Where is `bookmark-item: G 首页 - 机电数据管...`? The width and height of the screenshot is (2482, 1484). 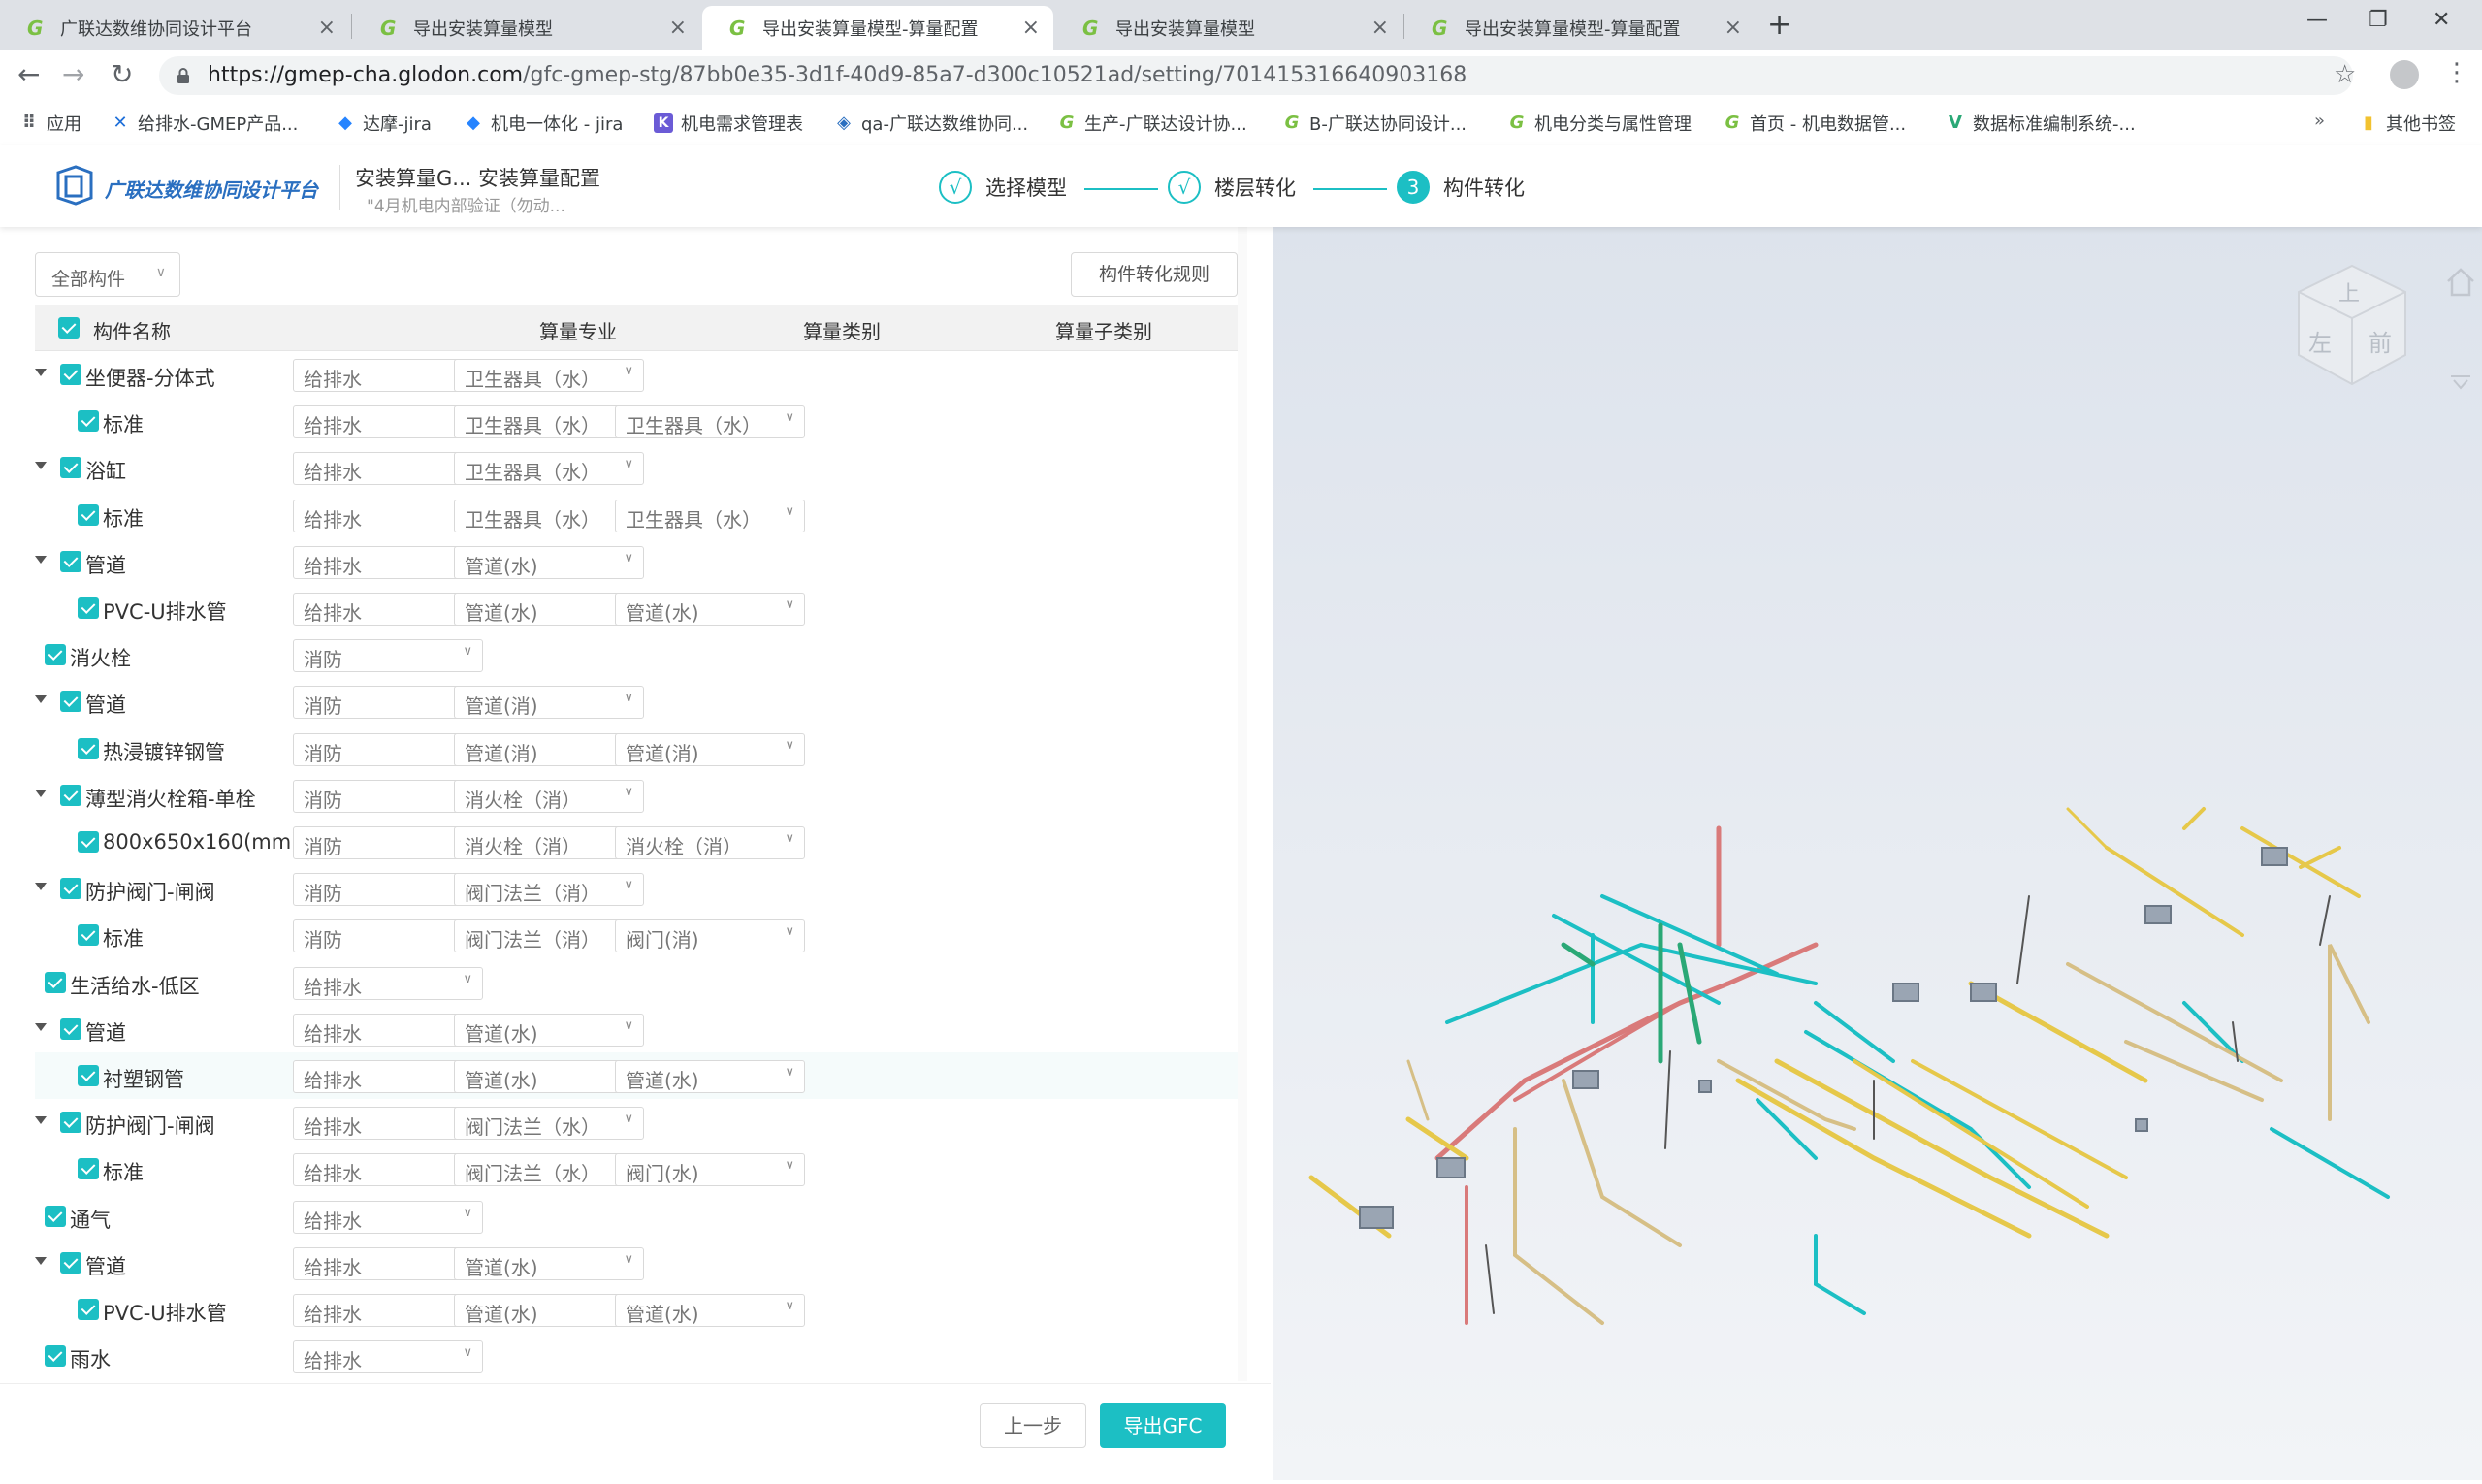
bookmark-item: G 首页 - 机电数据管... is located at coordinates (1815, 123).